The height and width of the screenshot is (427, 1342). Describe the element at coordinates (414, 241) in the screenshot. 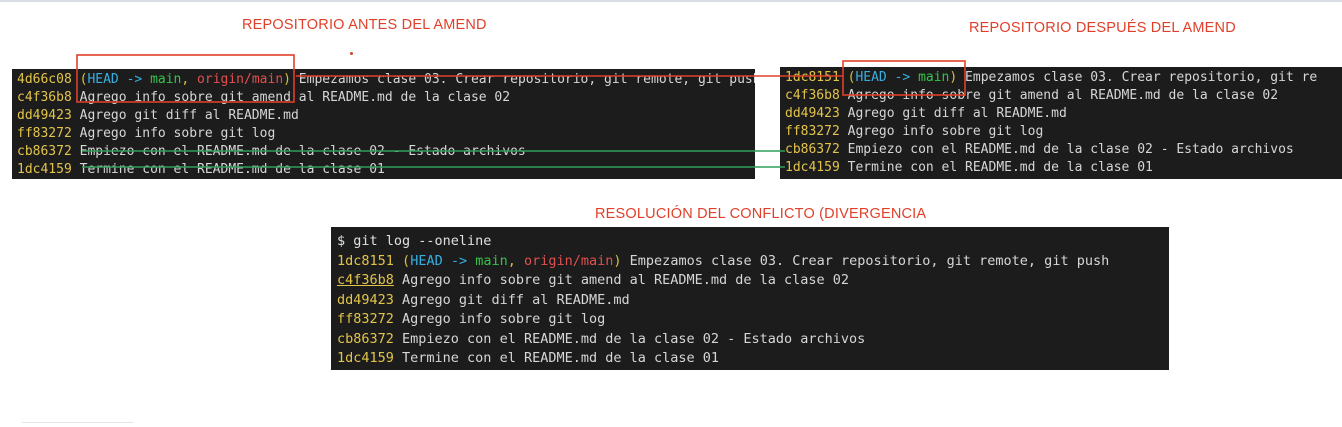

I see `command-line: $ git log --oneline` at that location.